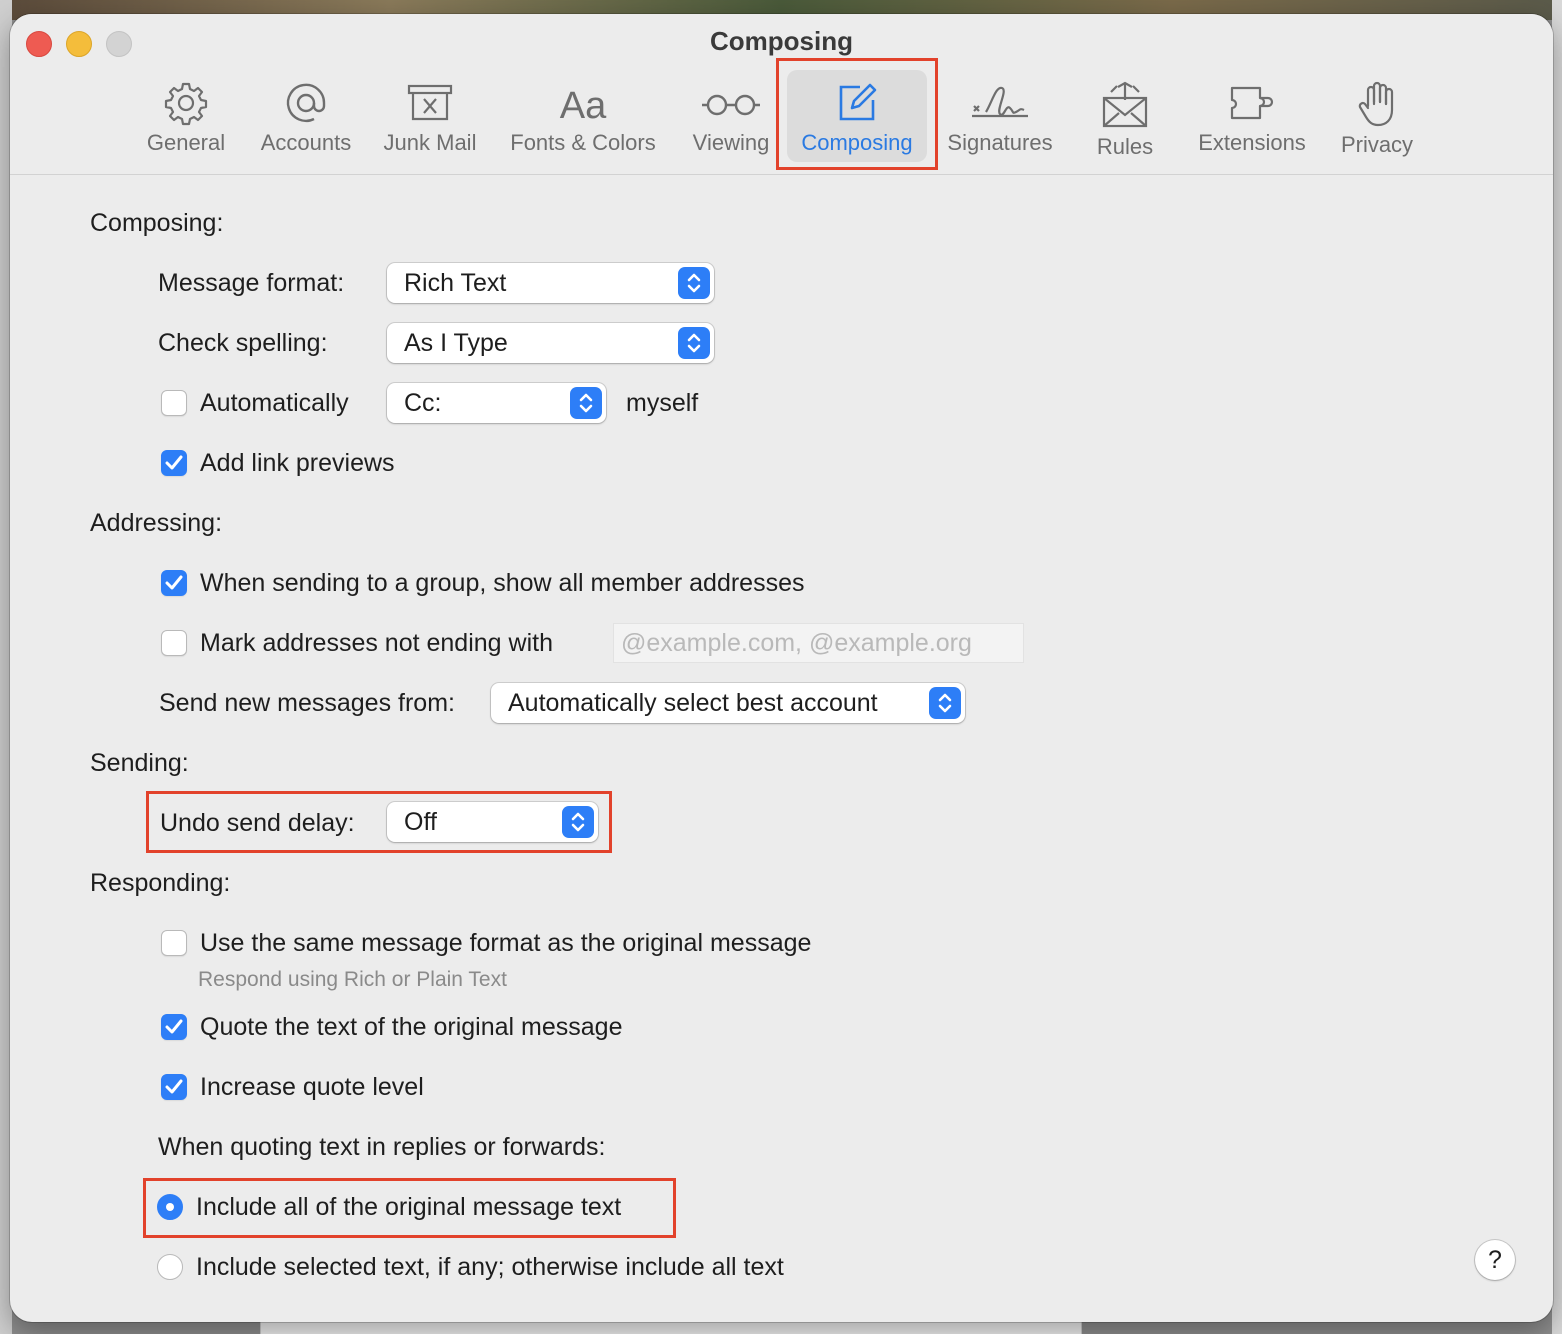 The width and height of the screenshot is (1562, 1334). Describe the element at coordinates (1252, 103) in the screenshot. I see `puzzle-icon` at that location.